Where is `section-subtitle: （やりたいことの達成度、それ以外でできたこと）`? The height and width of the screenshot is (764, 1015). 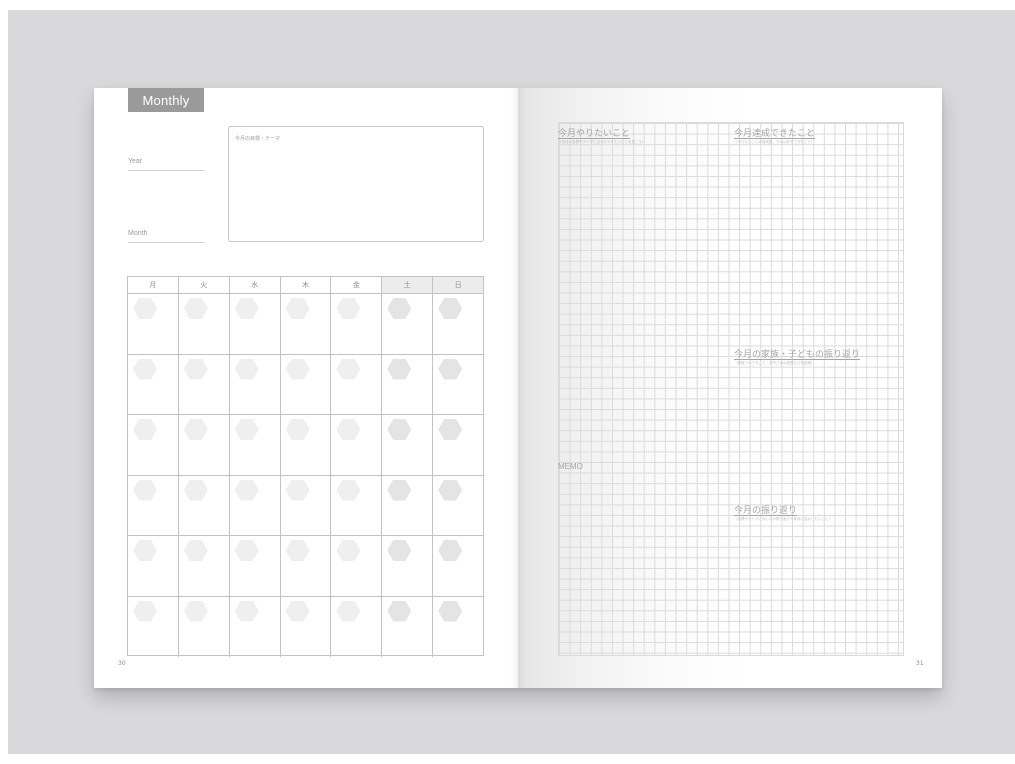 section-subtitle: （やりたいことの達成度、それ以外でできたこと） is located at coordinates (774, 142).